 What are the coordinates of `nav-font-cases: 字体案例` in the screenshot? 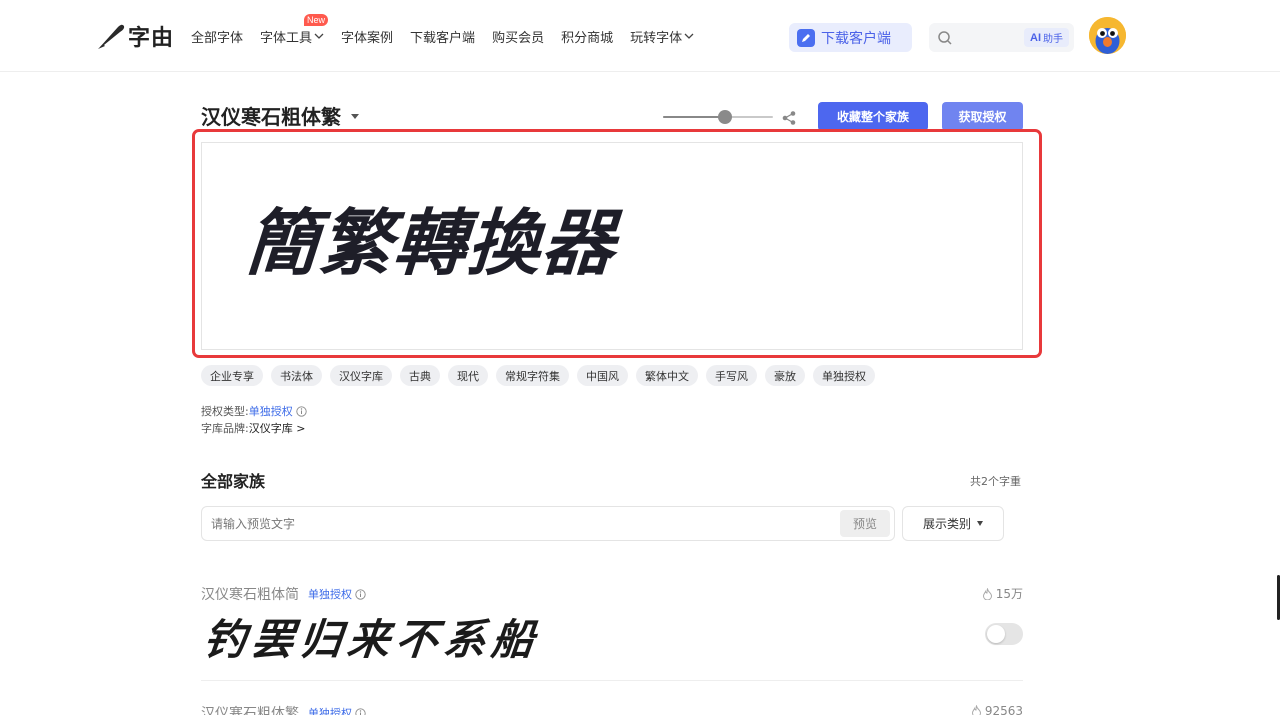 It's located at (367, 36).